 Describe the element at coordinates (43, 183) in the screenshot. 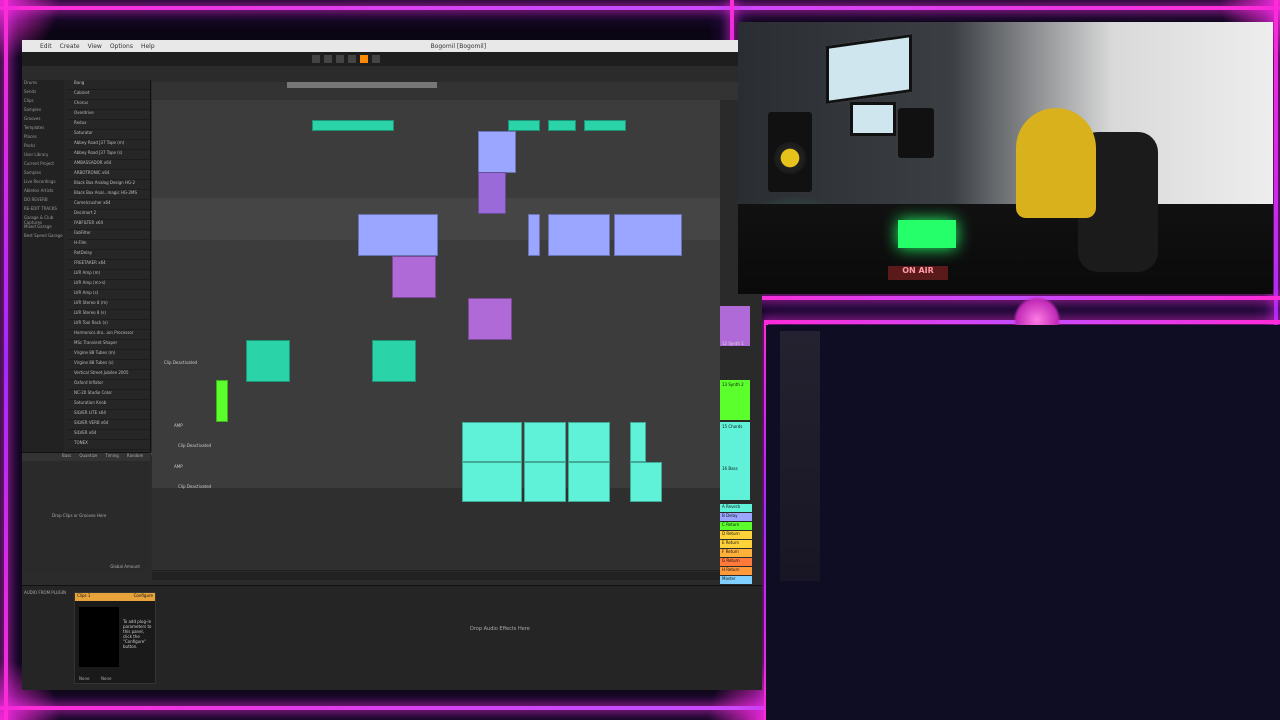

I see `browser-category: Live Recordings` at that location.